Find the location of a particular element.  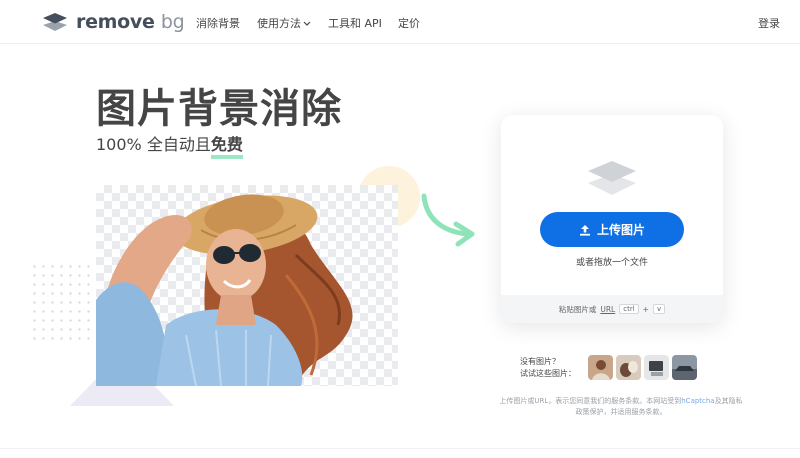

nav-tools-api: 工具和 API is located at coordinates (355, 23).